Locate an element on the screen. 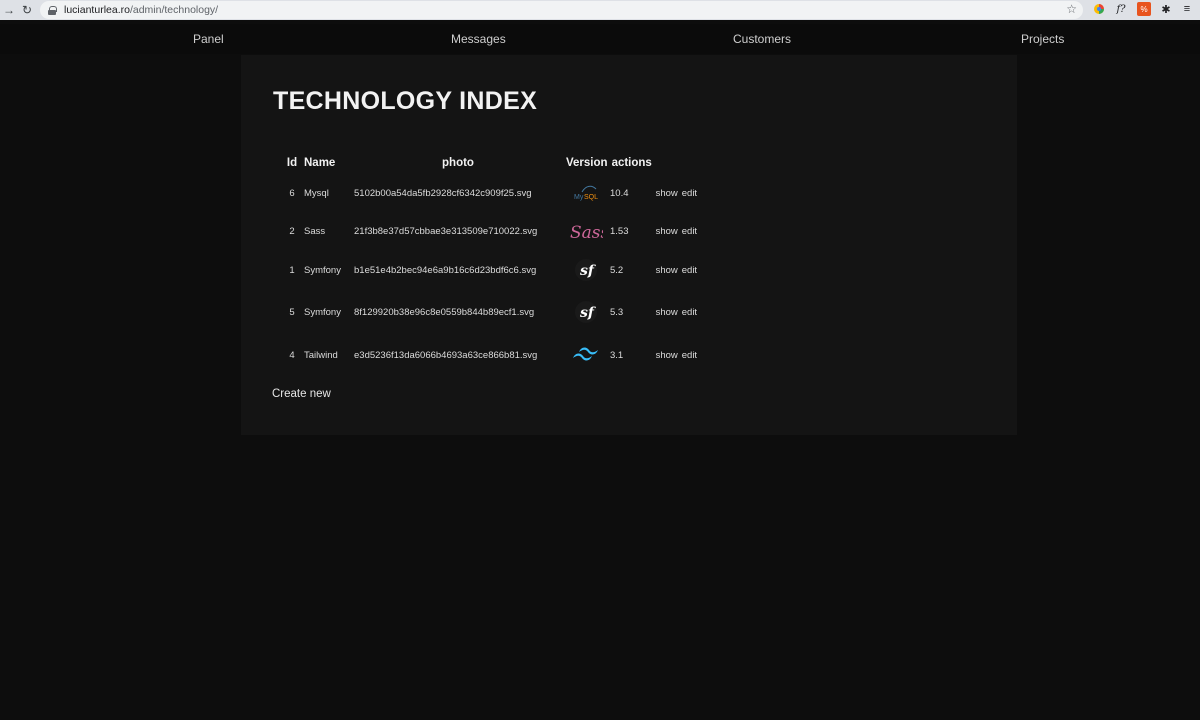 This screenshot has height=720, width=1200. cell-id: 5 is located at coordinates (292, 312).